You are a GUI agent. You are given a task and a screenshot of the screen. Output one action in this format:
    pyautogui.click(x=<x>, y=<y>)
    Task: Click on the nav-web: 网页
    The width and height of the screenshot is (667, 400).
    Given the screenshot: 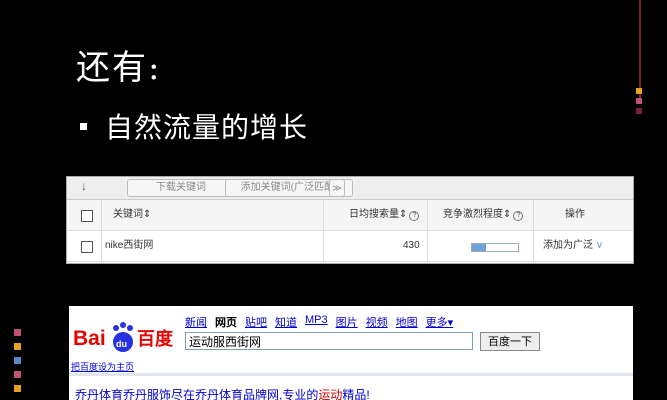 What is the action you would take?
    pyautogui.click(x=226, y=322)
    